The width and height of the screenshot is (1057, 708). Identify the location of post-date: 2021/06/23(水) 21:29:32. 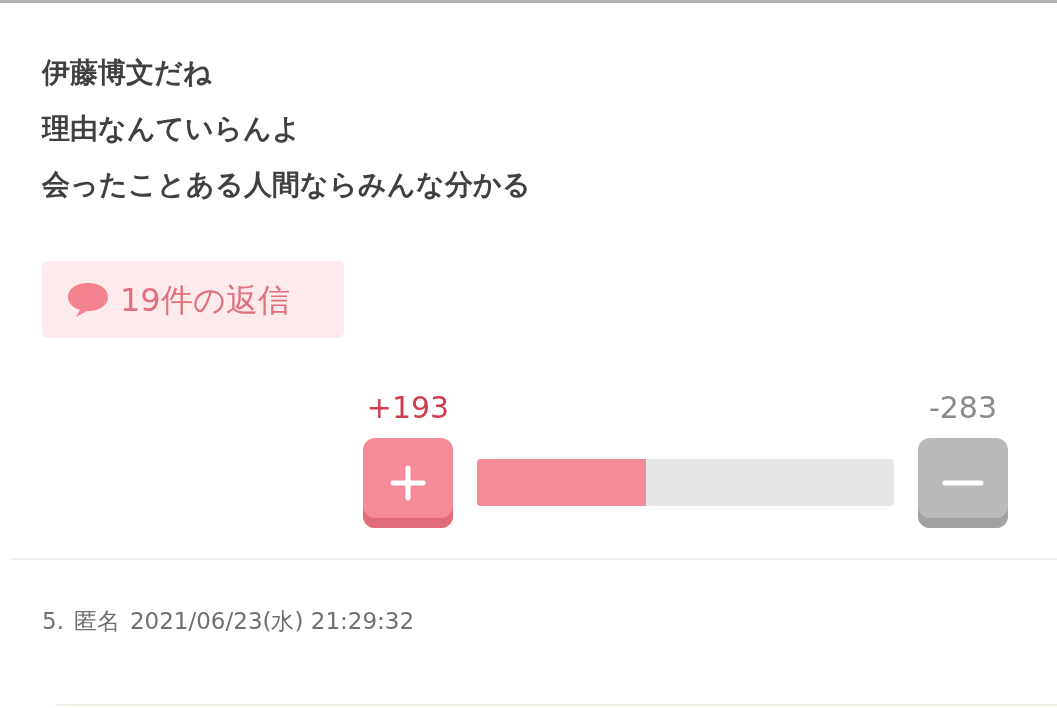
(272, 621).